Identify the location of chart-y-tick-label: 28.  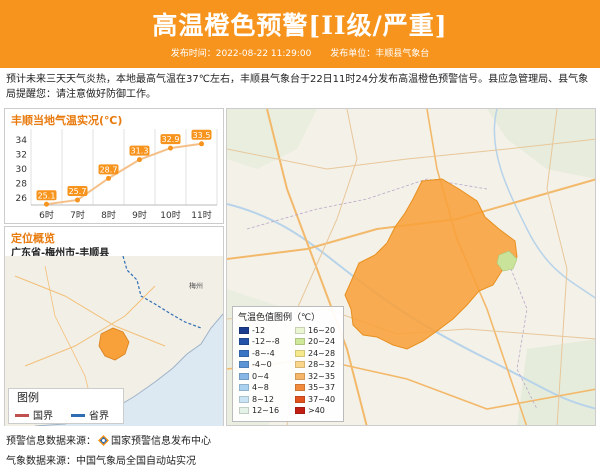
(22, 184).